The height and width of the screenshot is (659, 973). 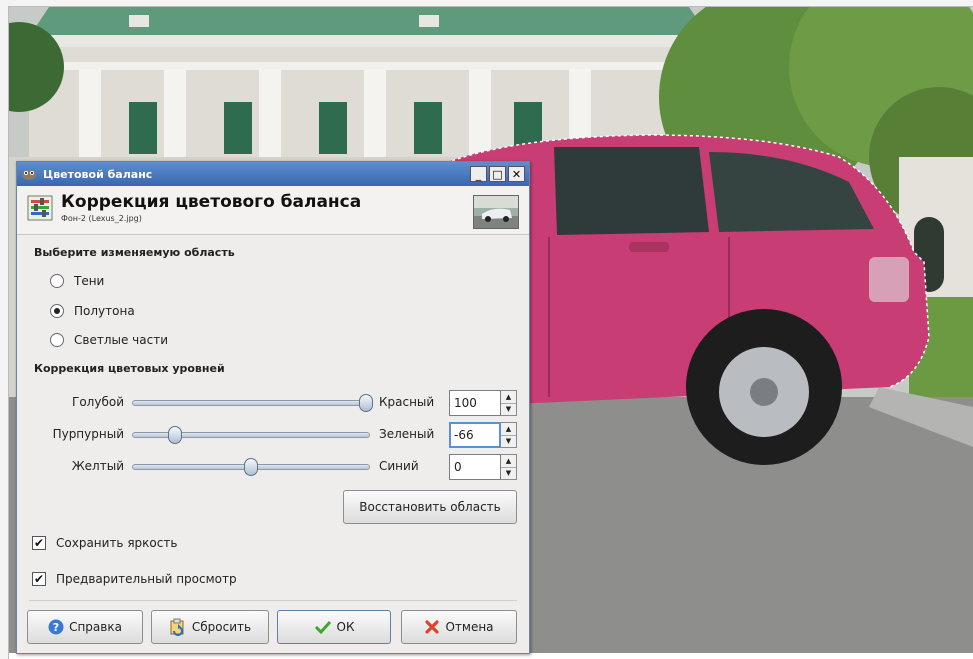 I want to click on preserve-luminosity-check: ✔ Сохранить яркость, so click(x=104, y=543).